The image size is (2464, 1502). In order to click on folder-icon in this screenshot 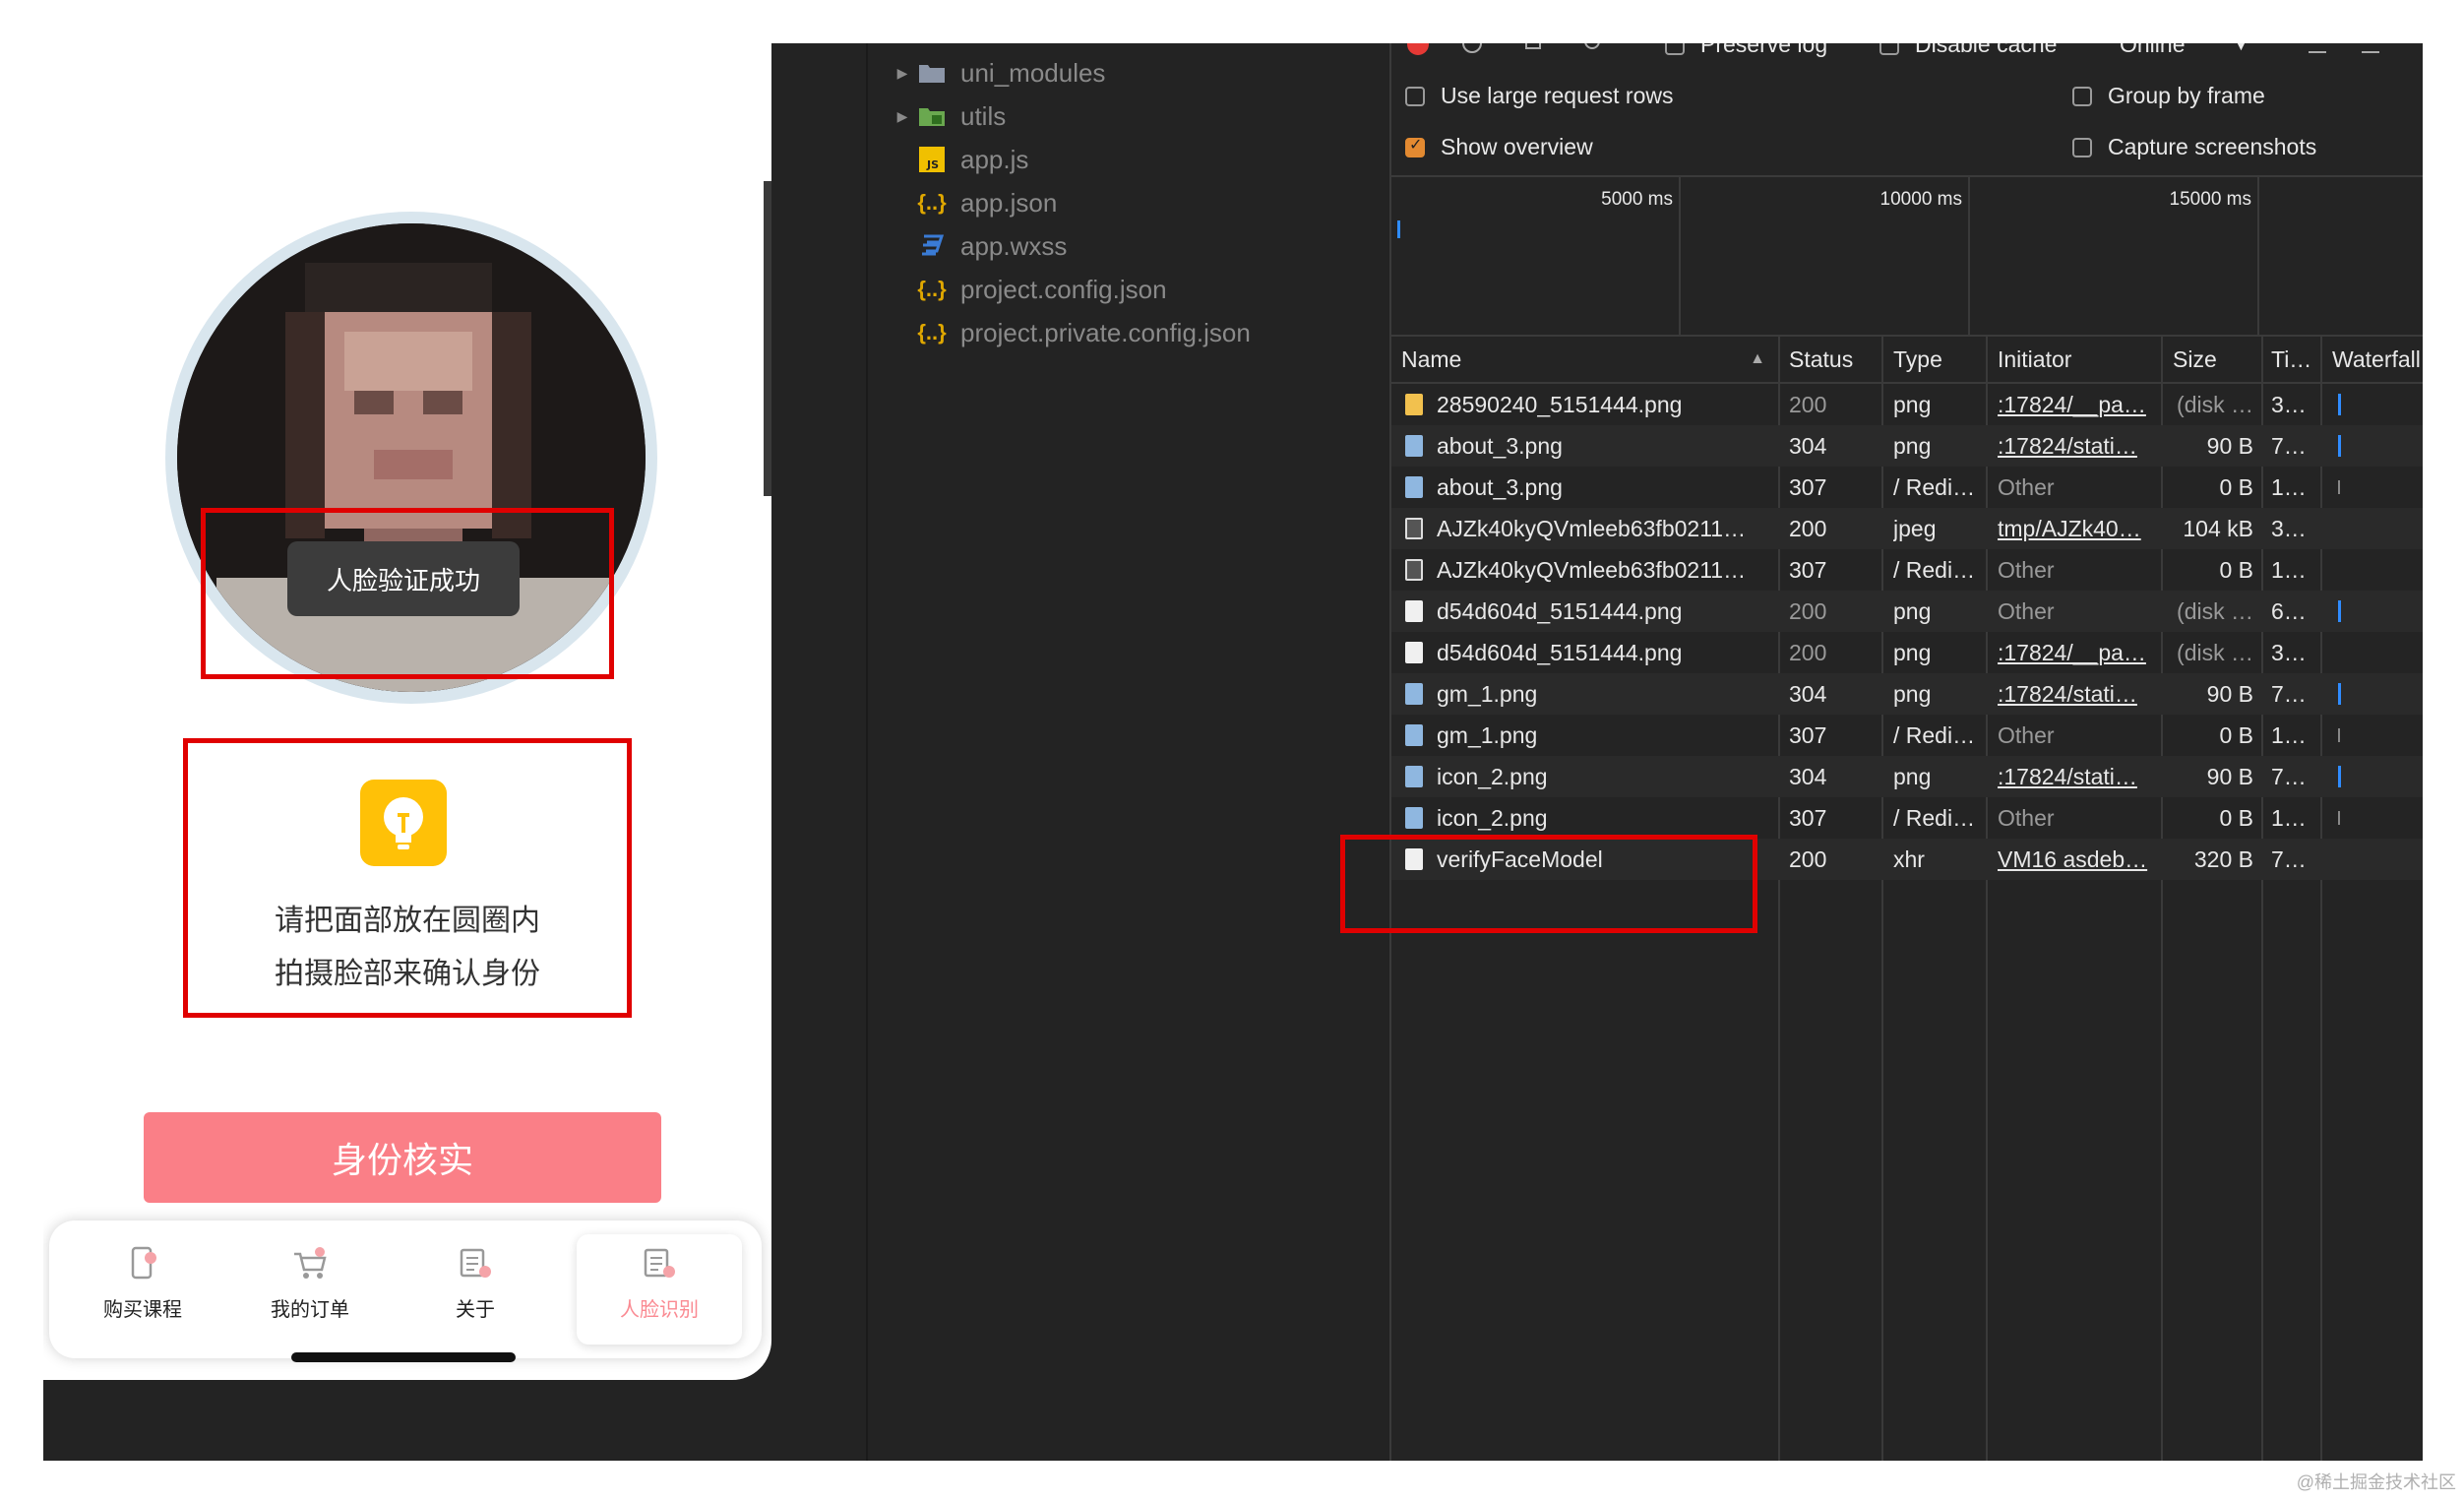, I will do `click(932, 73)`.